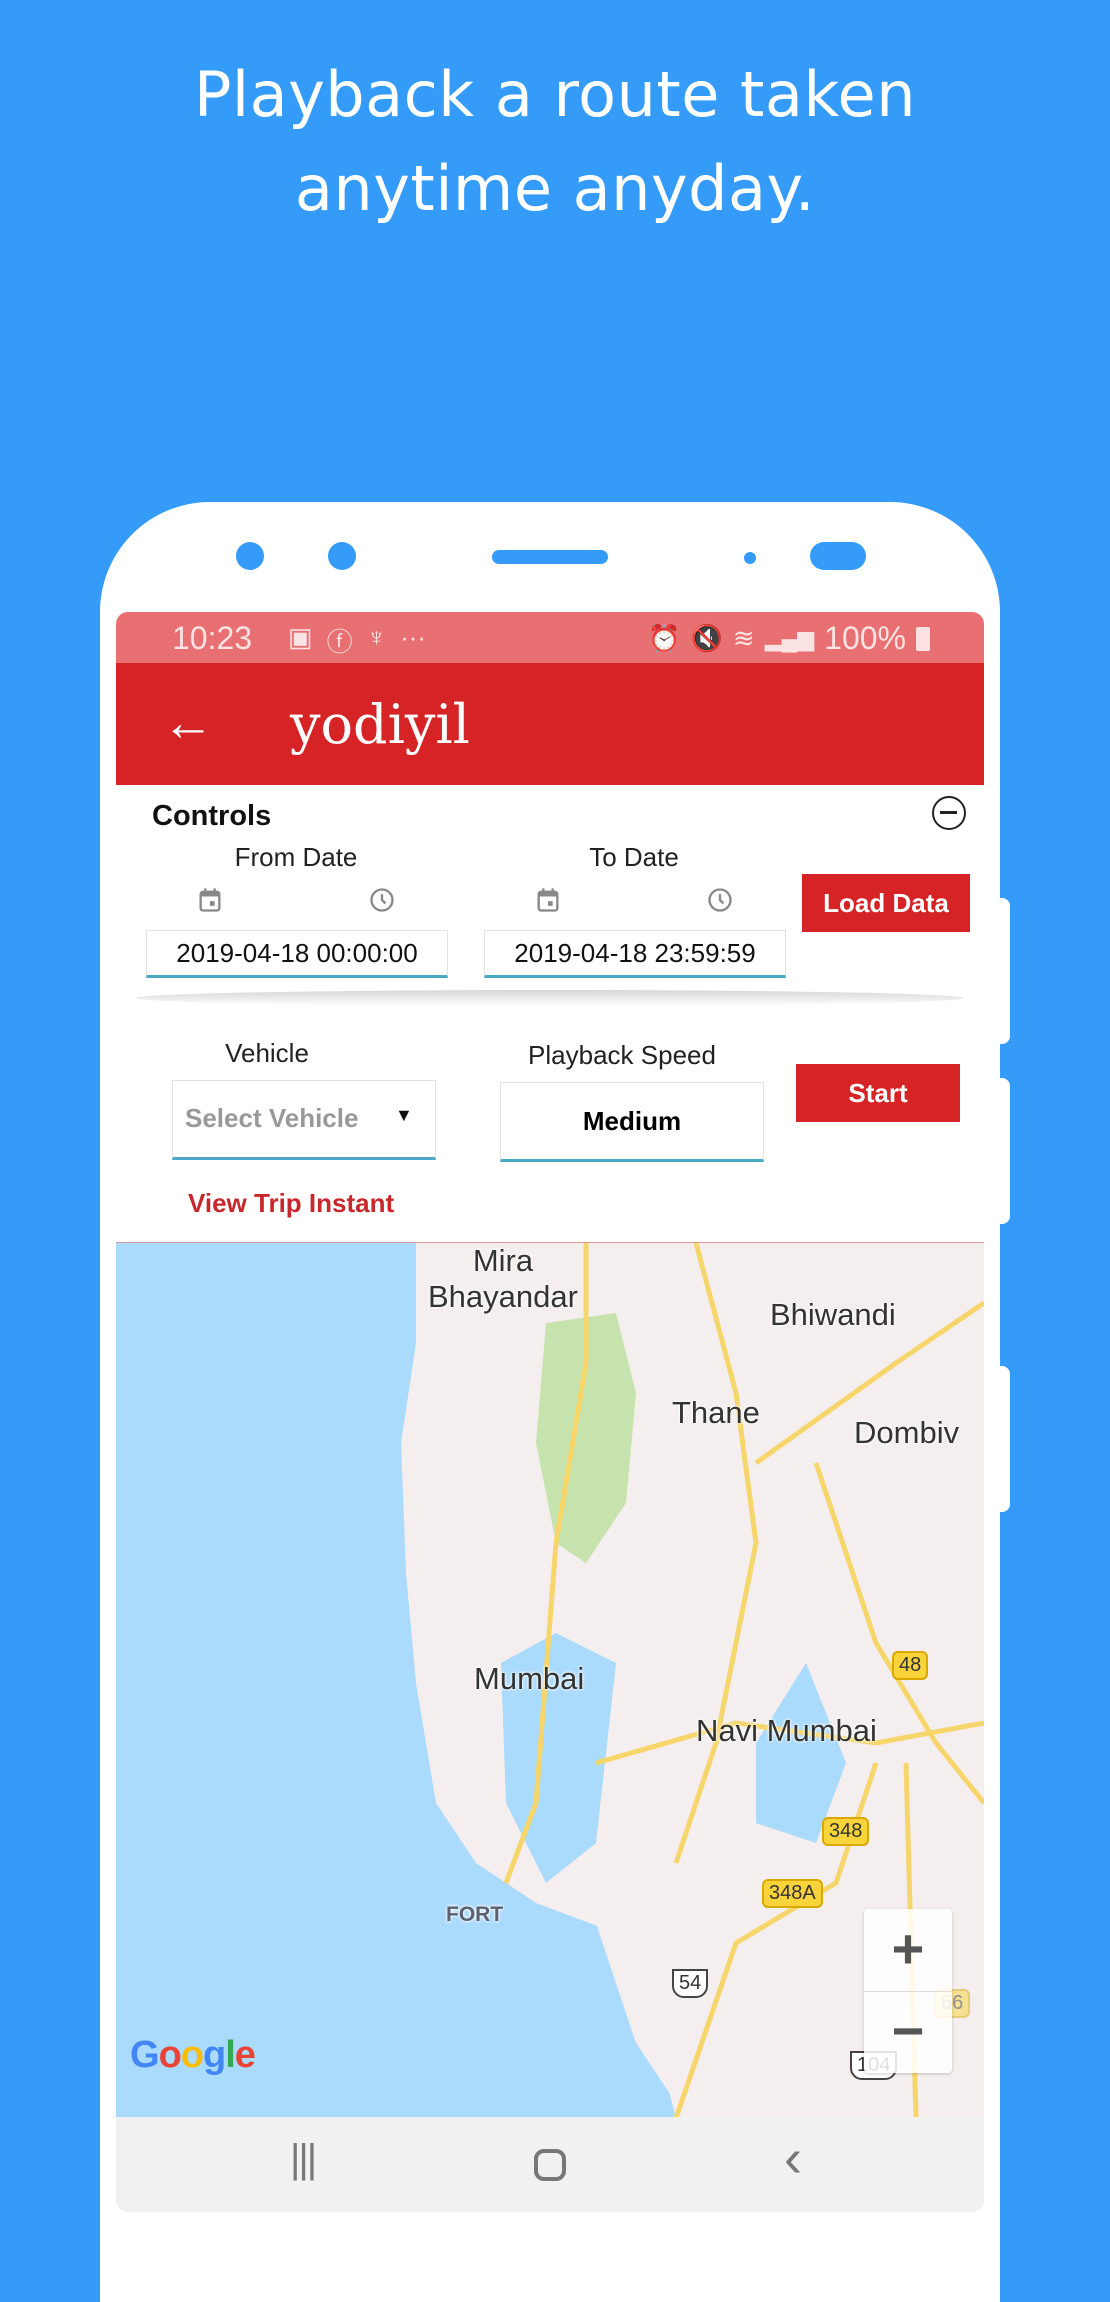 This screenshot has height=2302, width=1110. I want to click on status-bar: 10:23 ▣ ⓕ ♆ ··· ⏰ 🔇 ≋ ▂▄▆ 100%, so click(550, 637).